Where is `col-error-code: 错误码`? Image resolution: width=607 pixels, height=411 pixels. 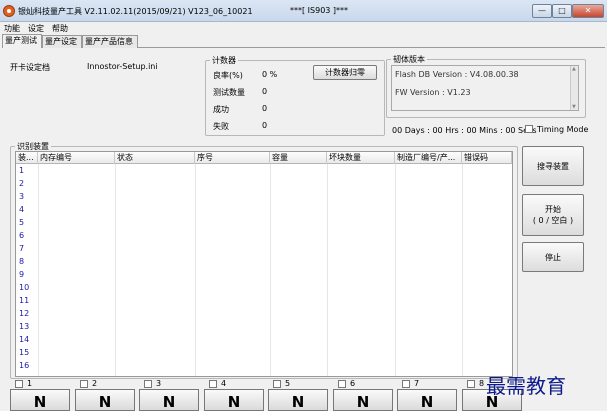
col-error-code: 错误码 is located at coordinates (487, 158).